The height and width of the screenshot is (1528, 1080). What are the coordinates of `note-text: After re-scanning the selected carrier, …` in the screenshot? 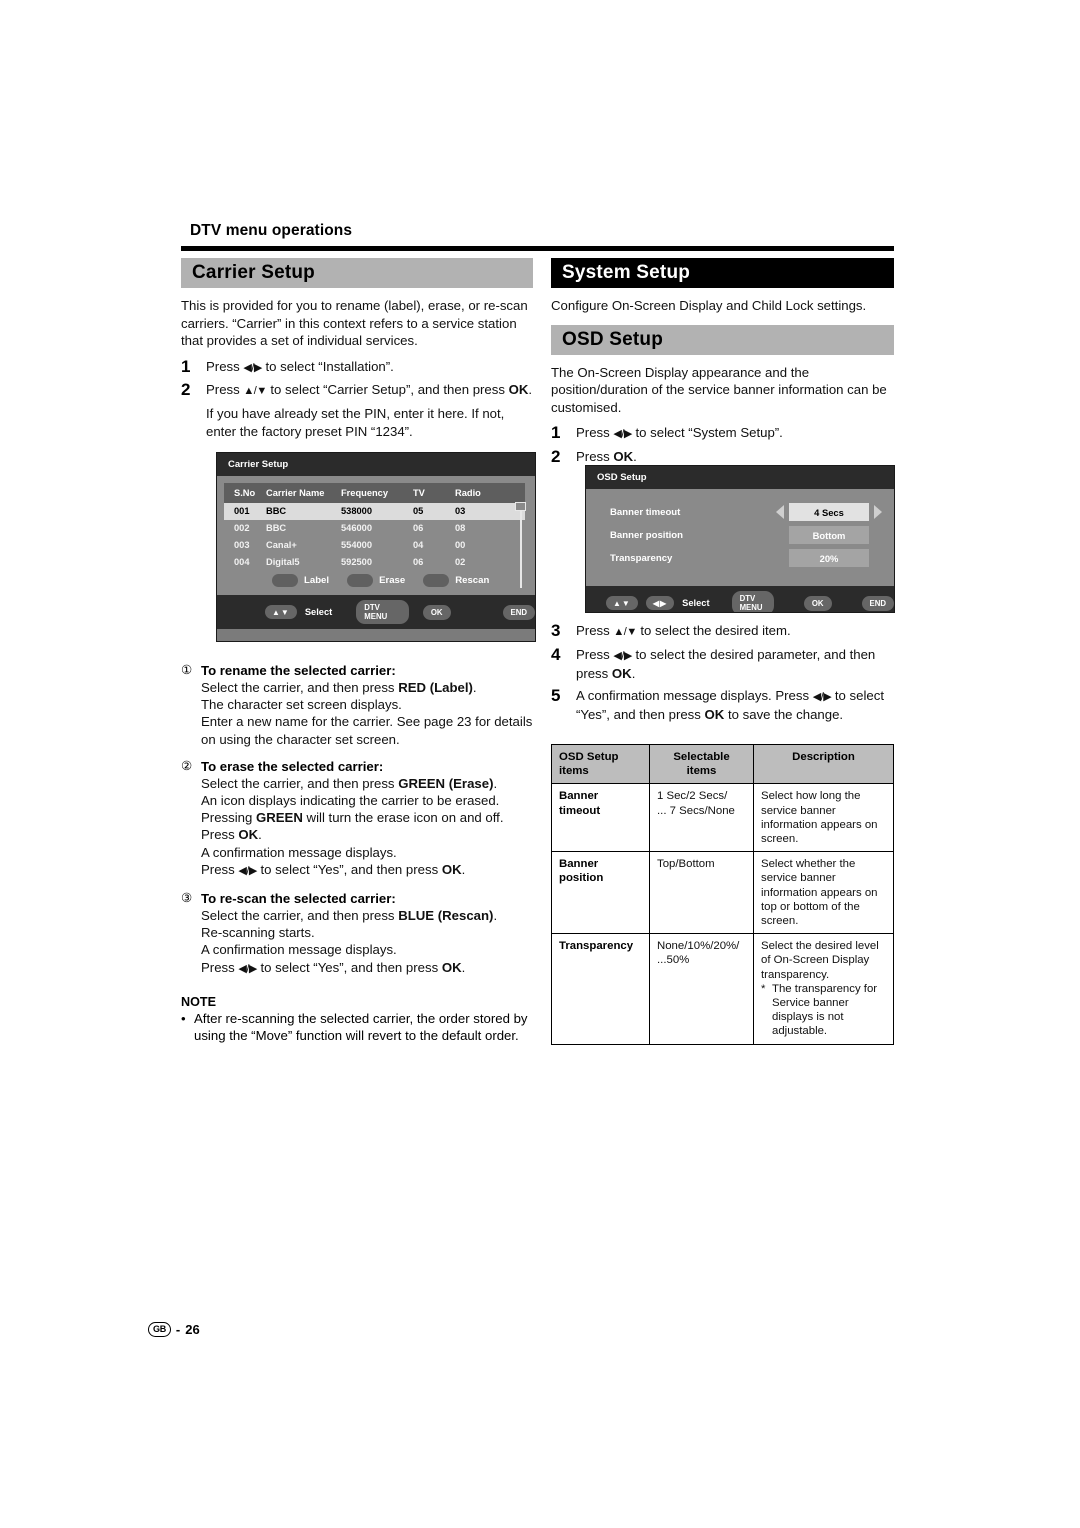 It's located at (361, 1027).